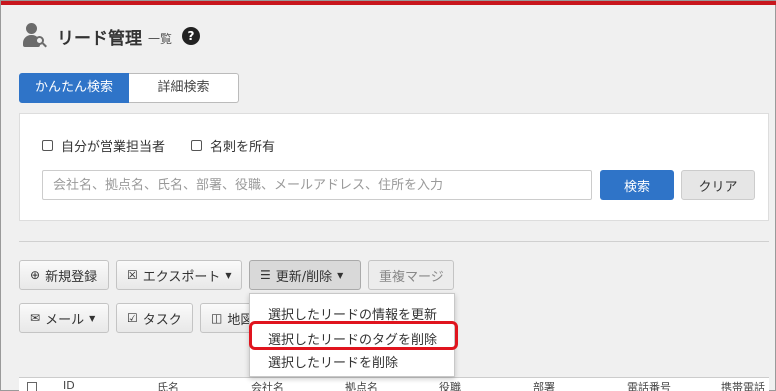 Image resolution: width=776 pixels, height=391 pixels. Describe the element at coordinates (394, 384) in the screenshot. I see `lead-table-header: ID 氏名 会社名 拠点名 役職 部署 電話番号 携帯電話` at that location.